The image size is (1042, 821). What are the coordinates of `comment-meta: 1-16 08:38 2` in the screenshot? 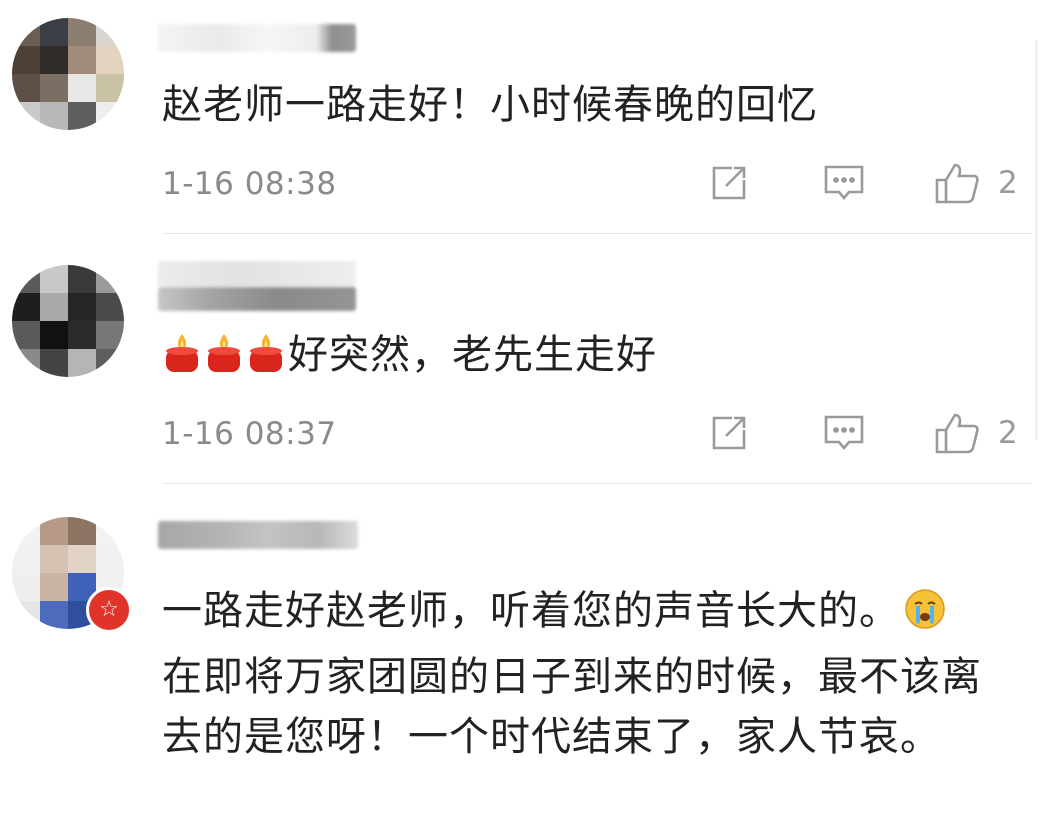 It's located at (592, 185).